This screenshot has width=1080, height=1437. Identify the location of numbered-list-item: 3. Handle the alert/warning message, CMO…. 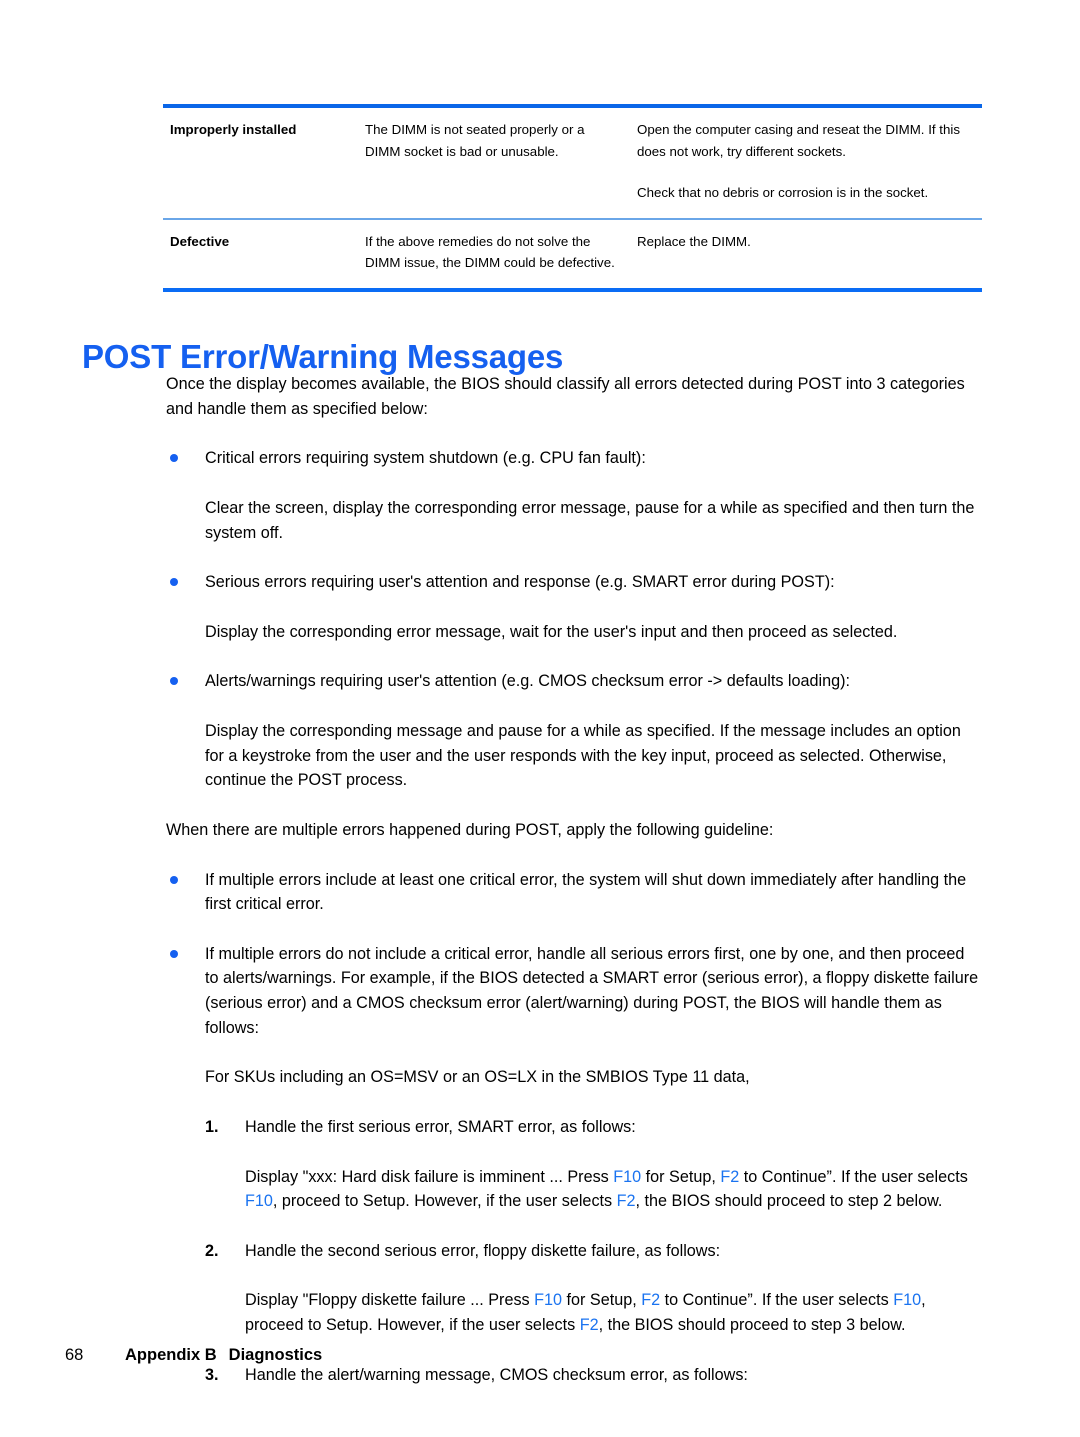
(574, 1375).